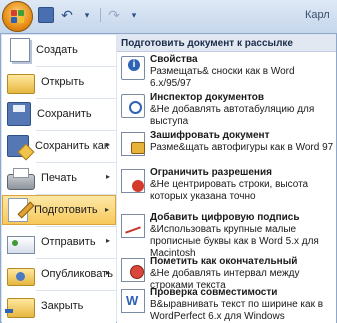  I want to click on menu-item-label: Сохранить как, so click(72, 146).